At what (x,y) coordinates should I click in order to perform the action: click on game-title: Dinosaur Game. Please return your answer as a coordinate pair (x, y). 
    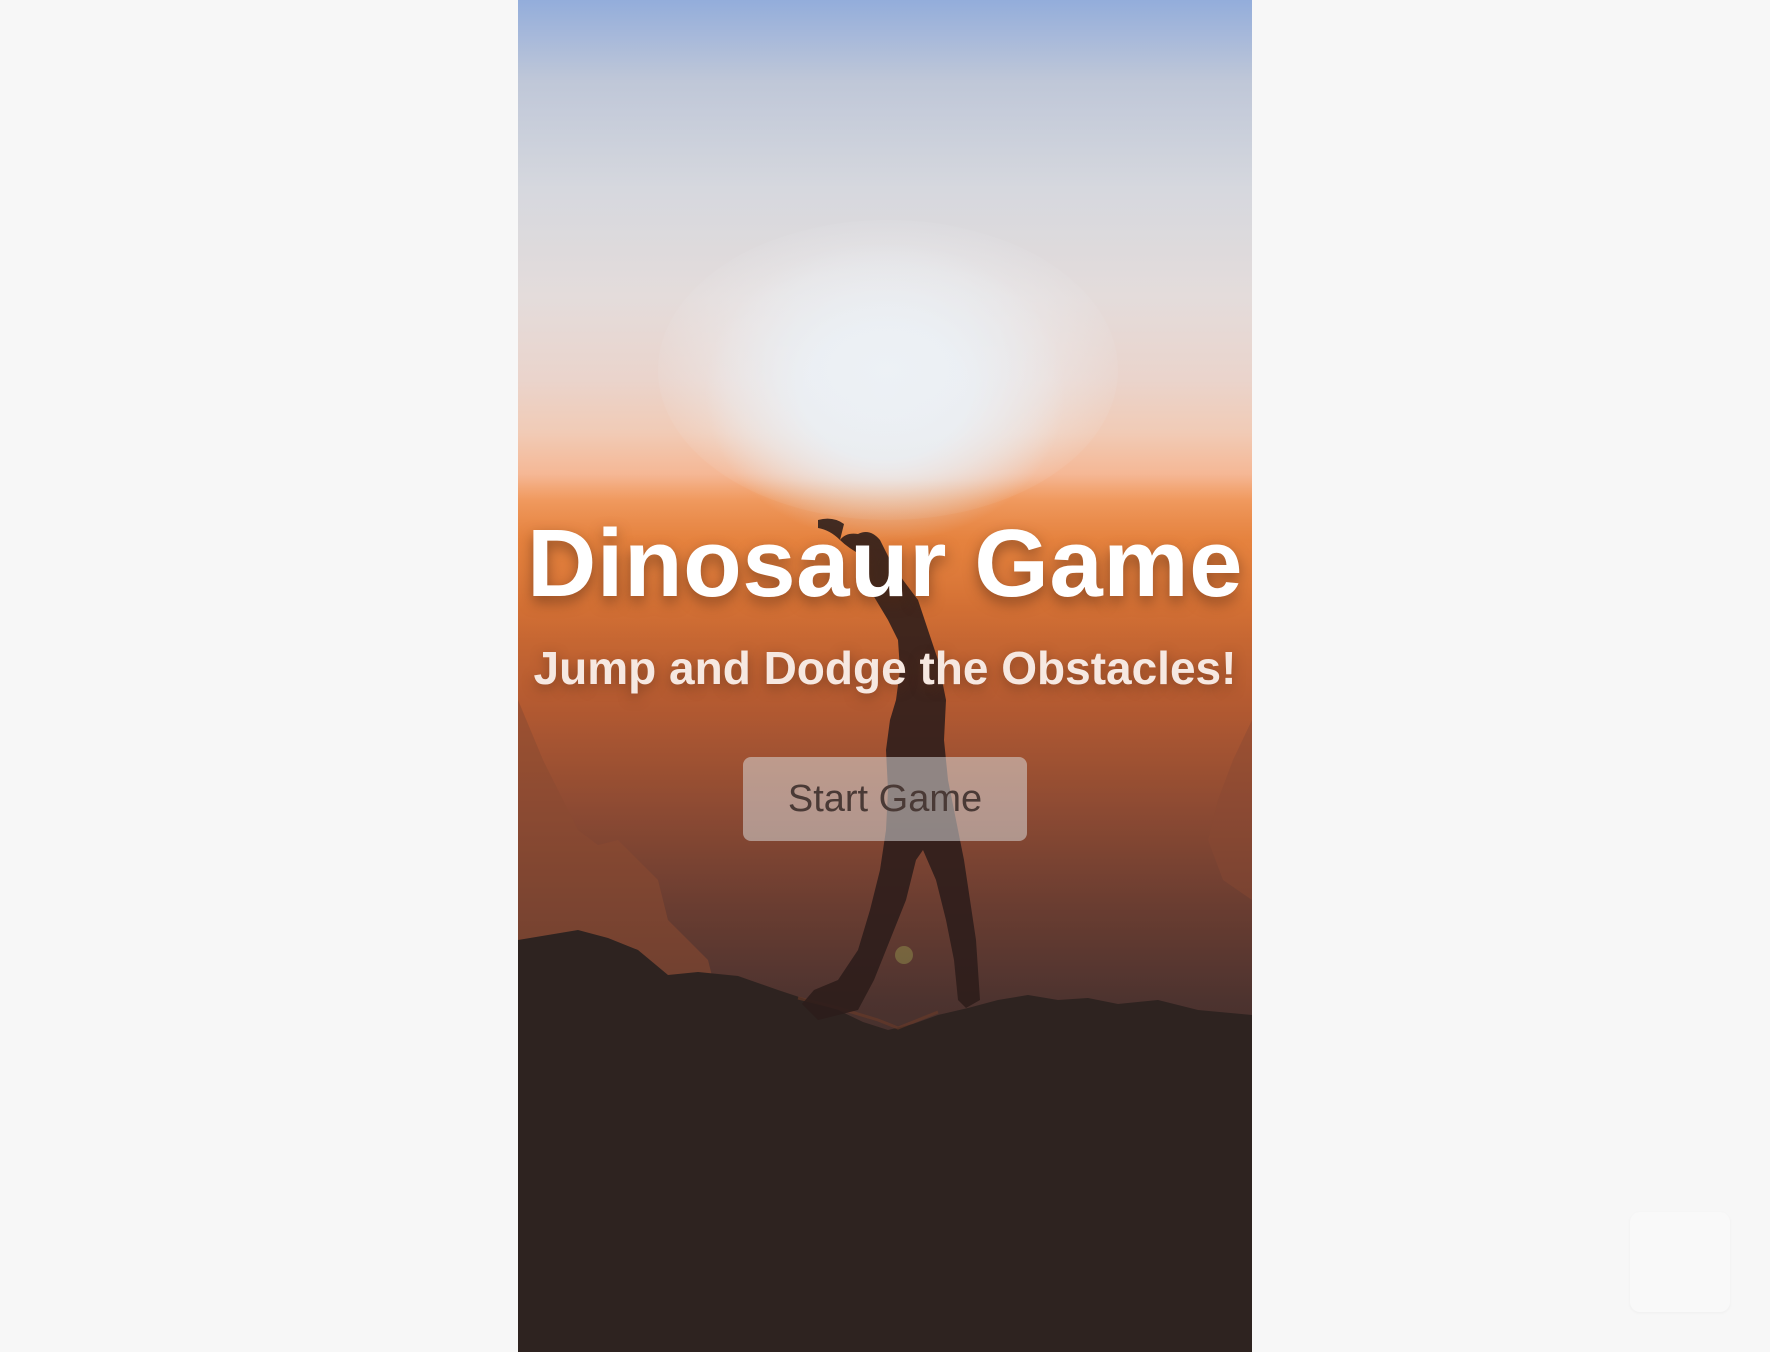
    Looking at the image, I should click on (885, 563).